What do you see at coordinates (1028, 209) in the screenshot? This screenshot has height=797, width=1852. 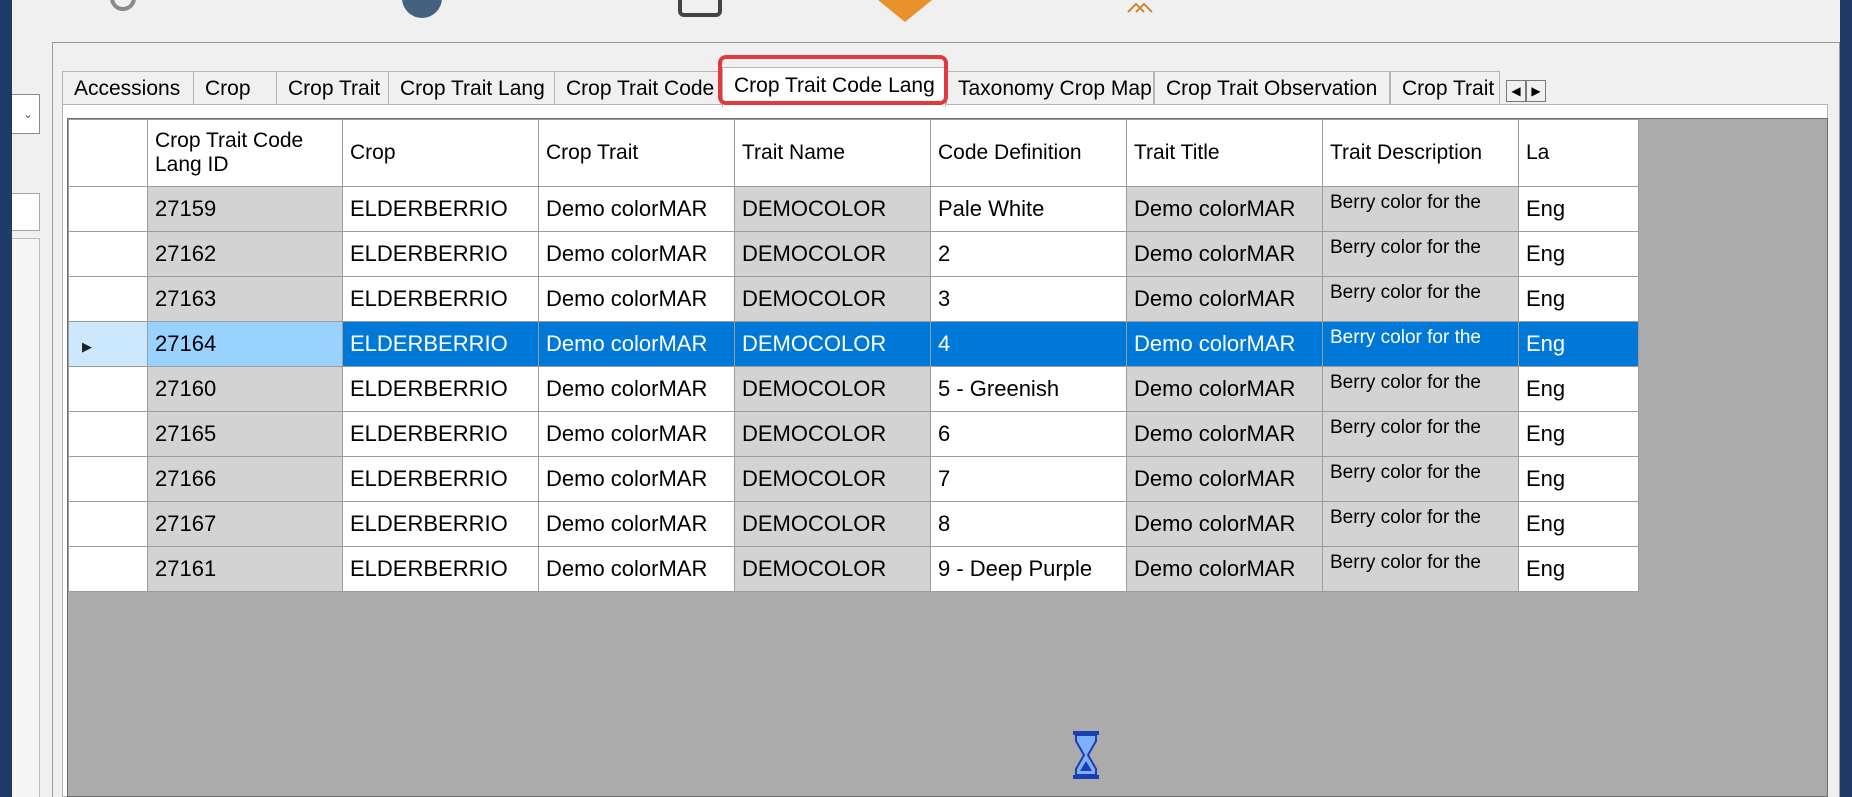 I see `cell-code-definition: Pale White` at bounding box center [1028, 209].